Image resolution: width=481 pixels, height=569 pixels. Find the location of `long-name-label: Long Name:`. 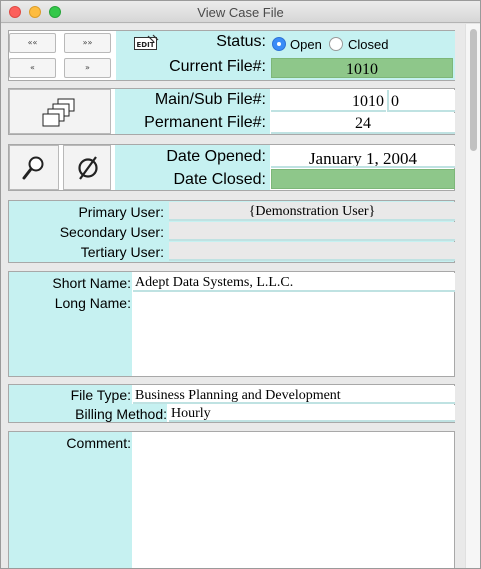

long-name-label: Long Name: is located at coordinates (92, 303).